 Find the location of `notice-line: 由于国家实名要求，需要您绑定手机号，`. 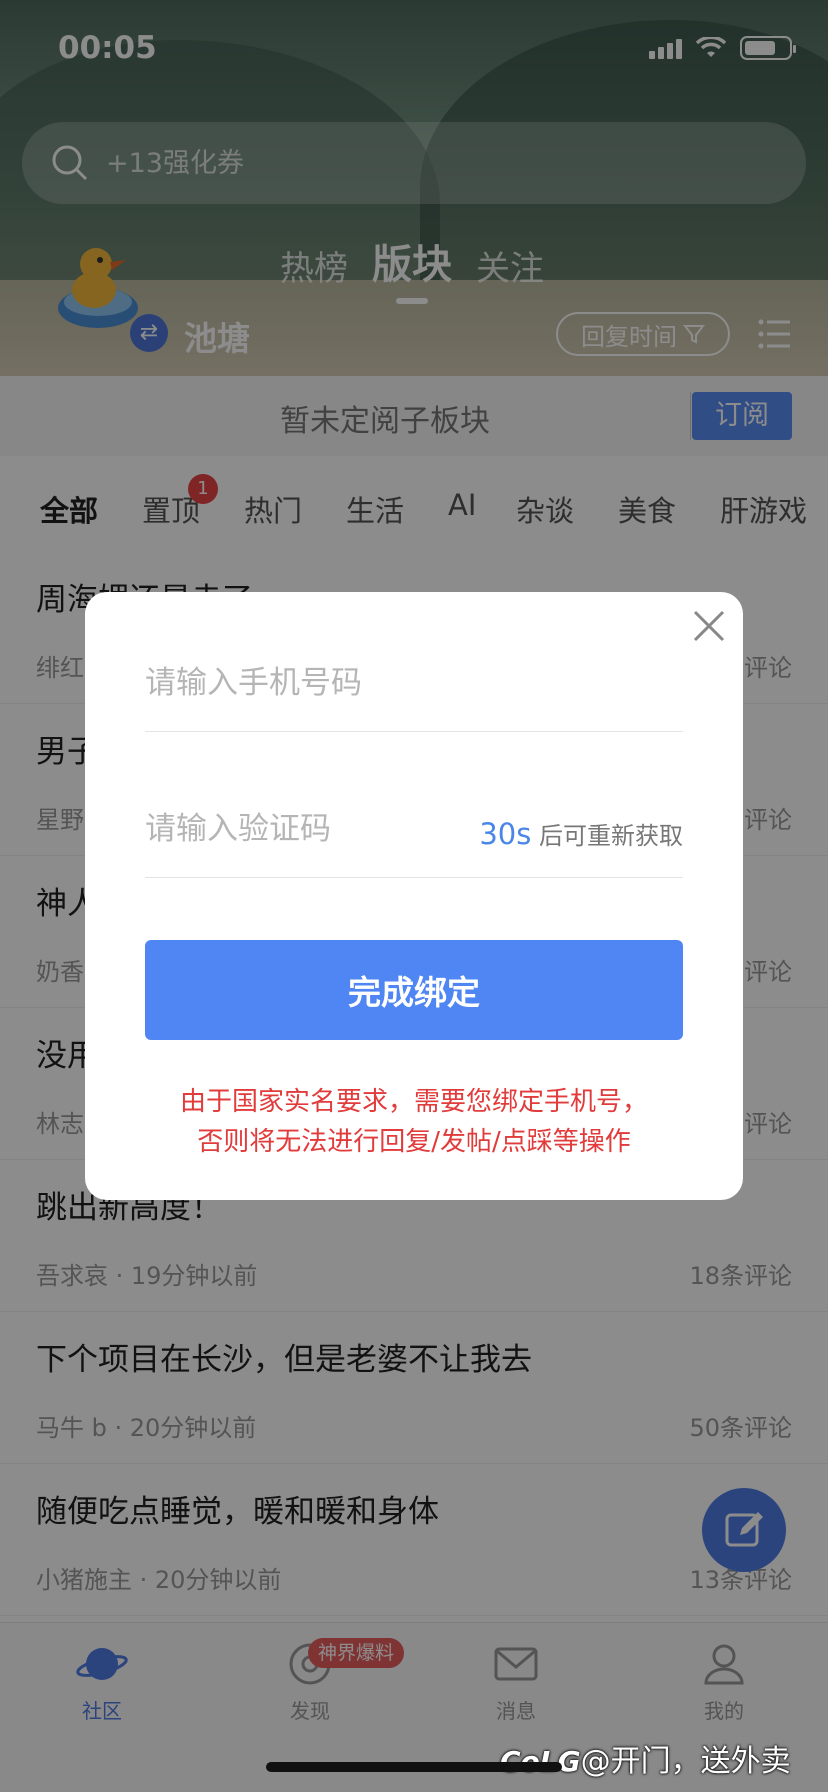

notice-line: 由于国家实名要求，需要您绑定手机号， is located at coordinates (413, 1102).